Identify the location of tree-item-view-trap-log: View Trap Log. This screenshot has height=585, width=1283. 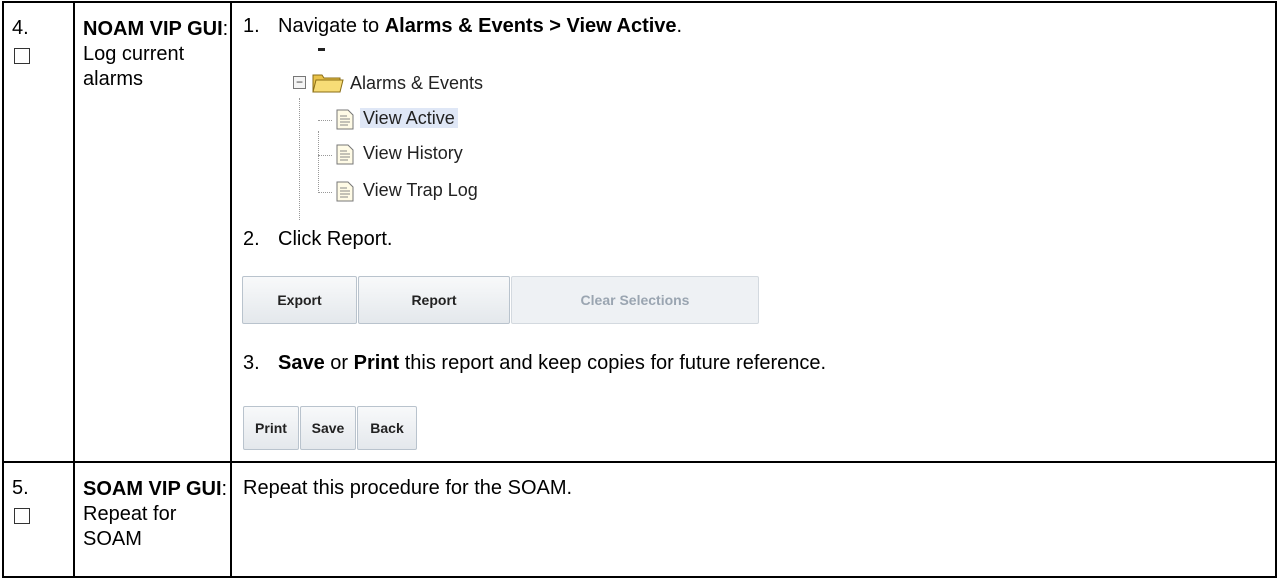
(420, 190).